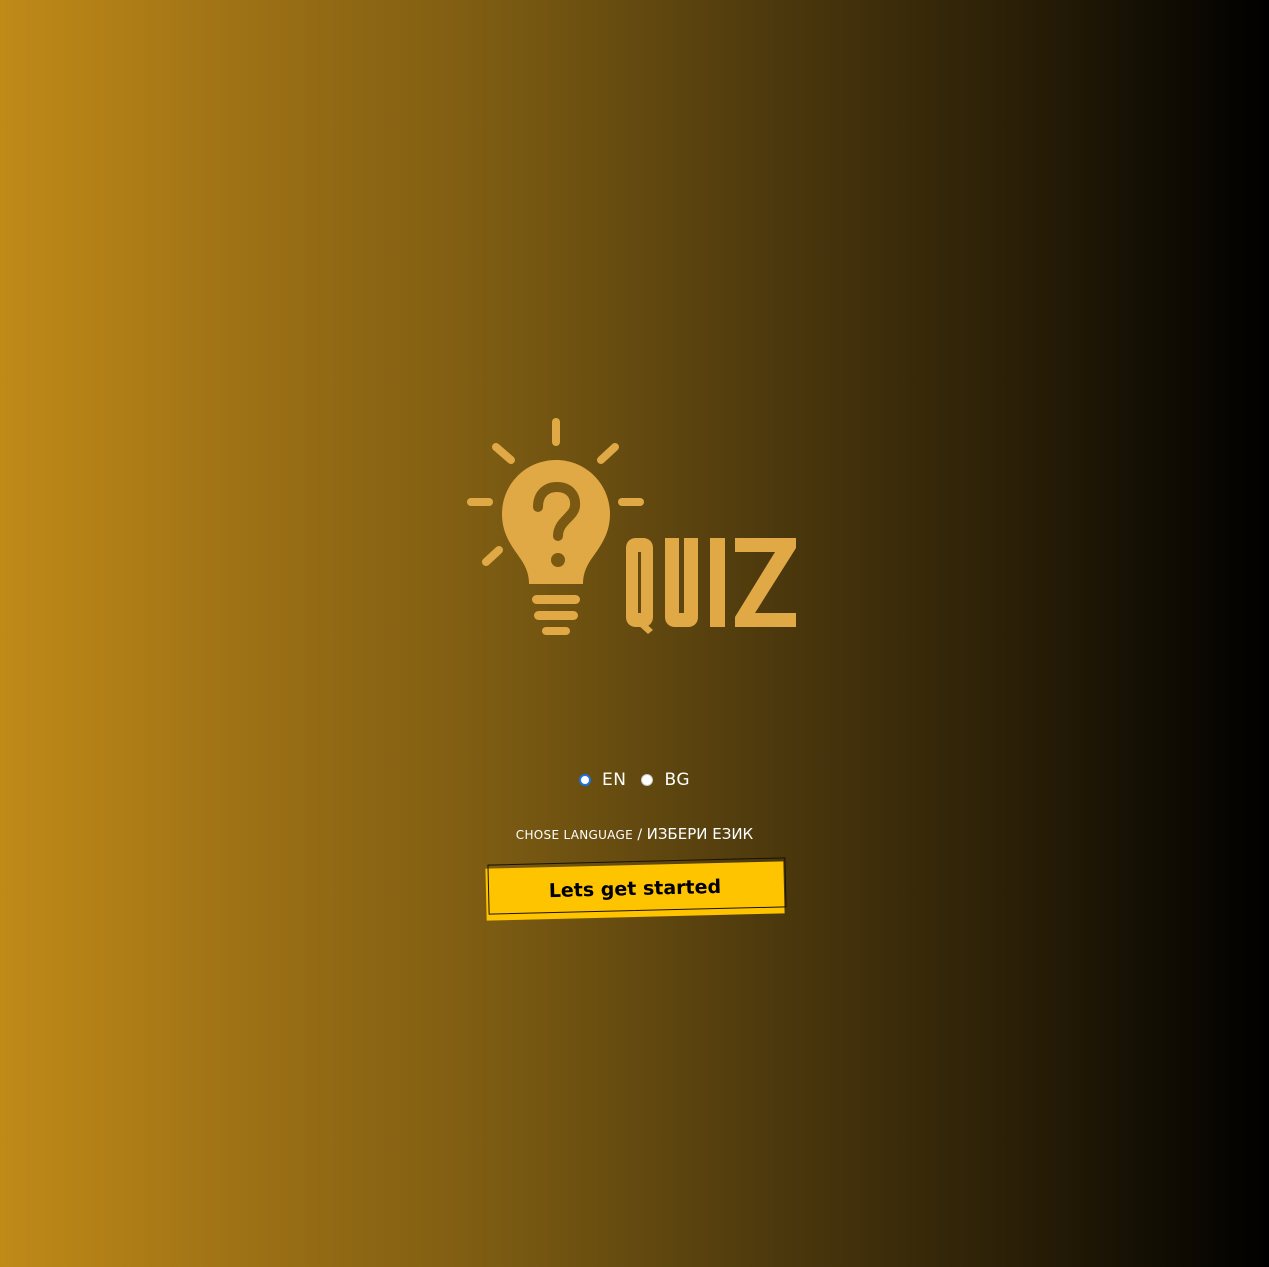 This screenshot has height=1267, width=1269. Describe the element at coordinates (574, 835) in the screenshot. I see `prompt-en: CHOSE LANGUAGE` at that location.